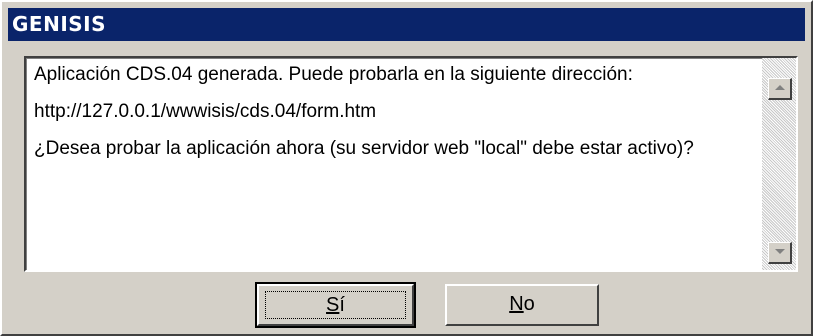 Image resolution: width=813 pixels, height=336 pixels. What do you see at coordinates (333, 305) in the screenshot?
I see `yes-button-mnemonic: S` at bounding box center [333, 305].